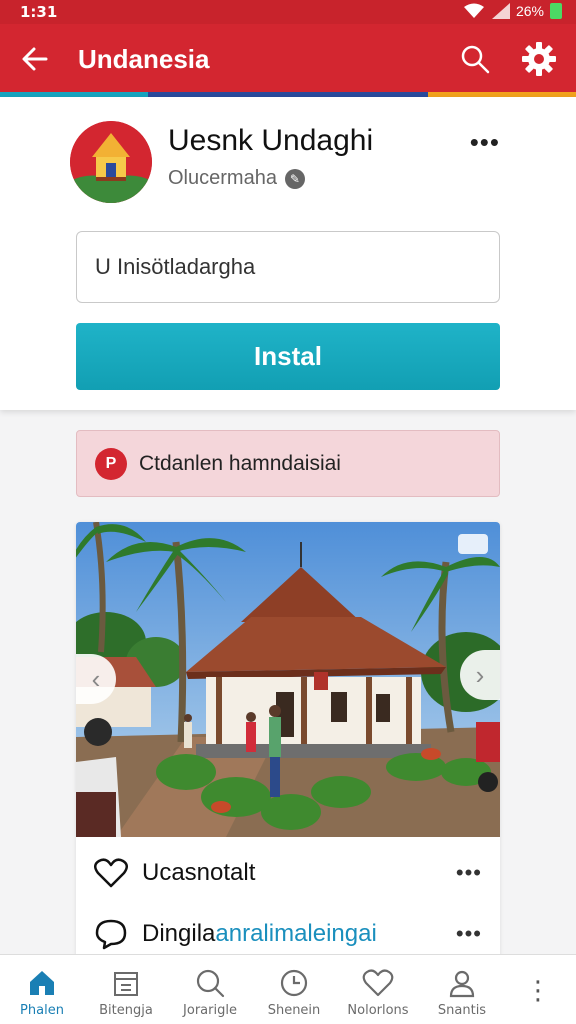  What do you see at coordinates (512, 11) in the screenshot?
I see `status-icons: 26%` at bounding box center [512, 11].